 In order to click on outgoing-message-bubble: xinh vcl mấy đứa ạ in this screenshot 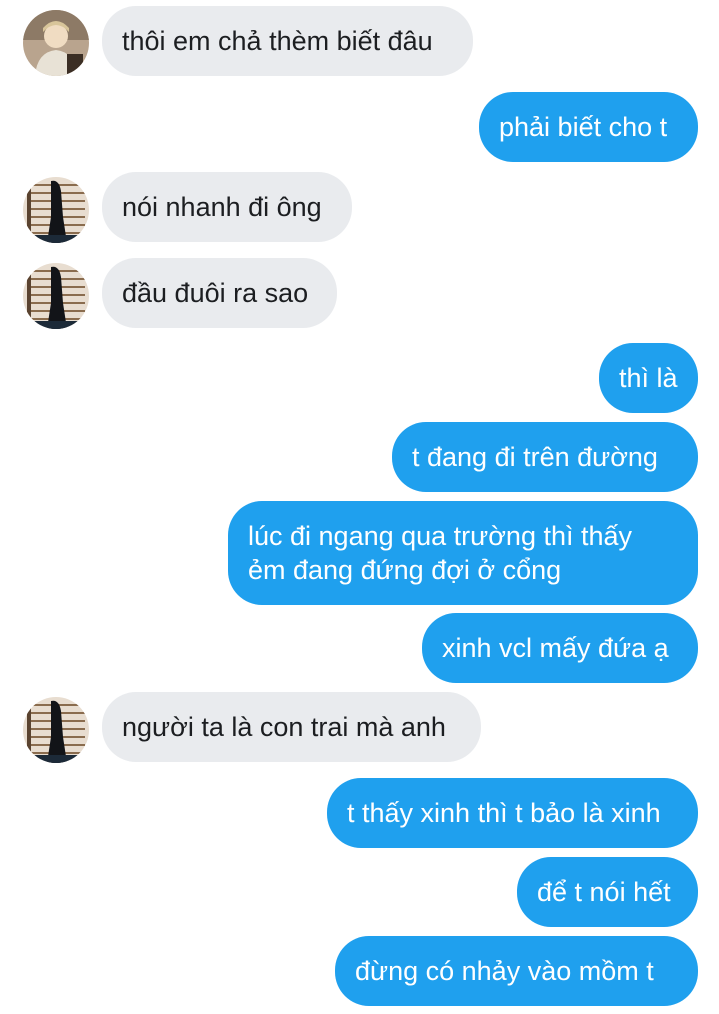, I will do `click(560, 648)`.